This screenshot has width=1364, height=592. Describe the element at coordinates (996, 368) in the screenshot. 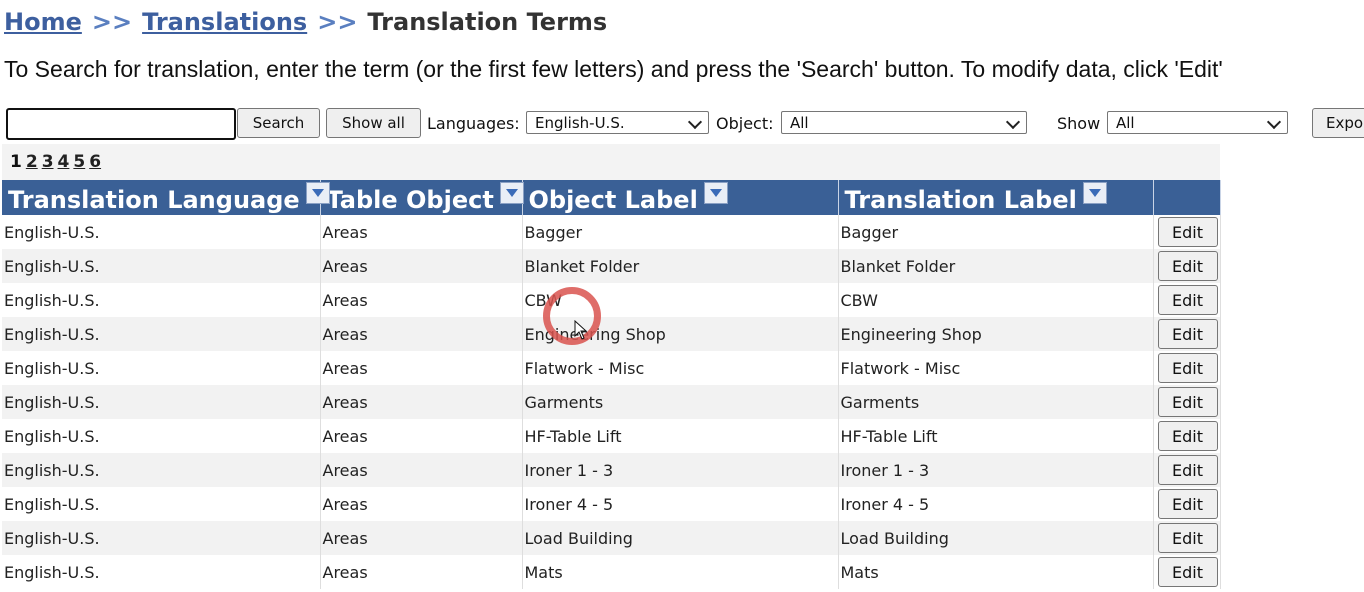

I see `cell-translation-label: Flatwork - Misc` at that location.